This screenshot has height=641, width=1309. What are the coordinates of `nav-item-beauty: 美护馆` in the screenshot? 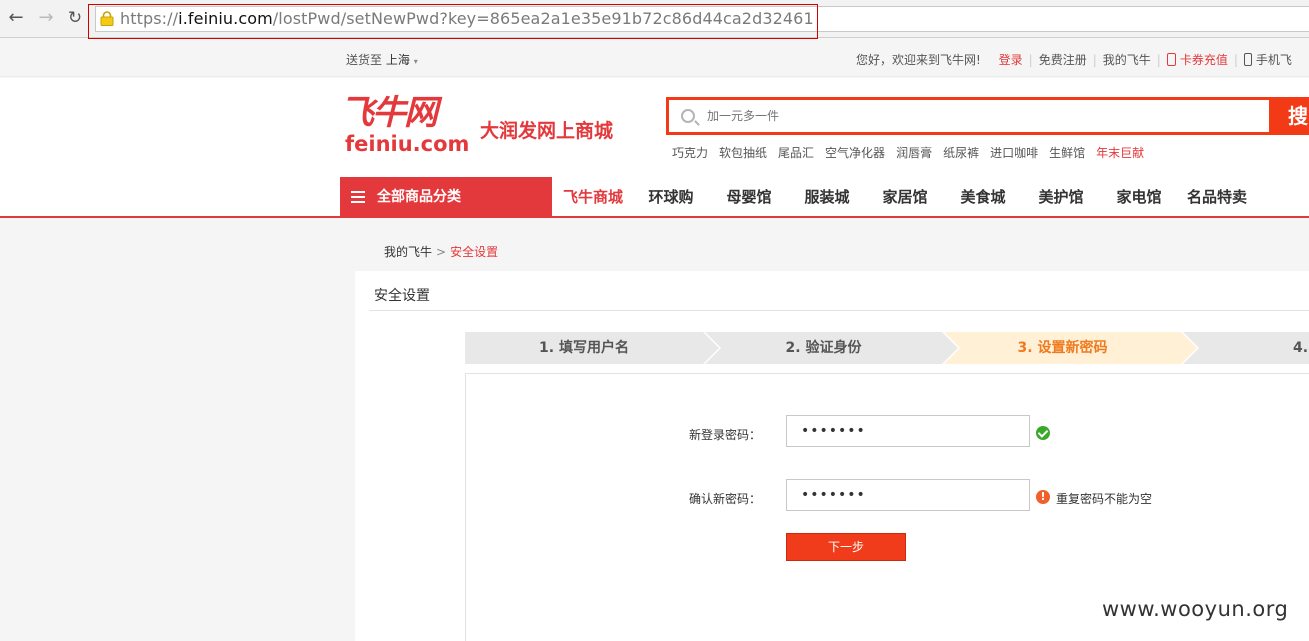 It's located at (1061, 197).